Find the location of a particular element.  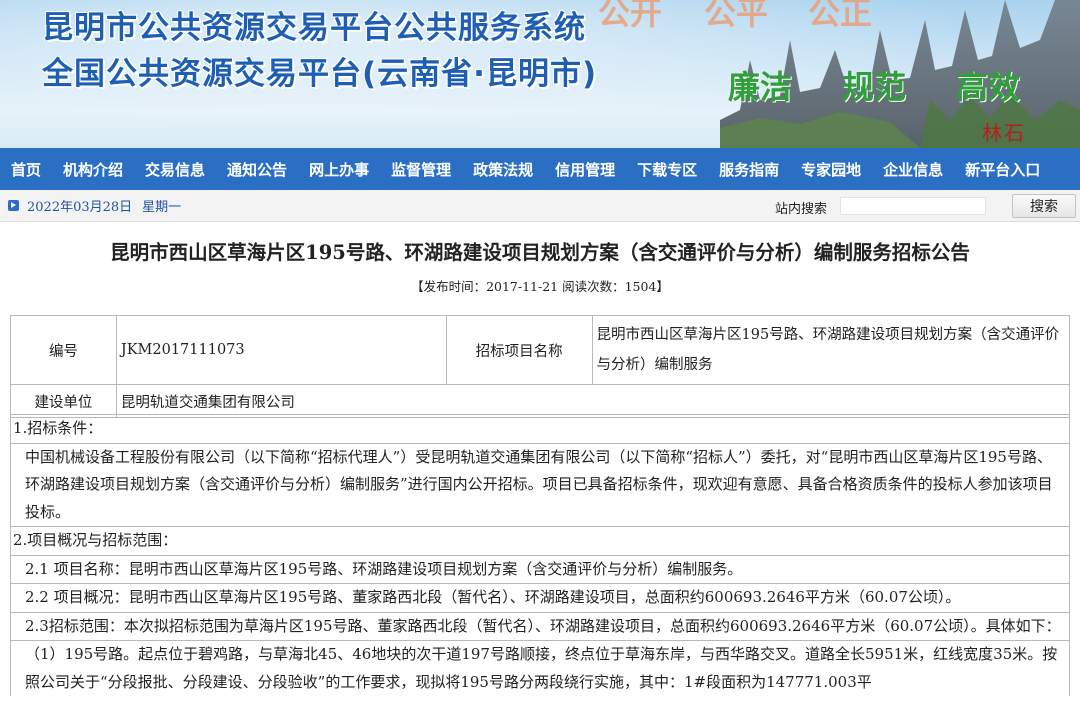

nav-credit: 信用管理 is located at coordinates (585, 169).